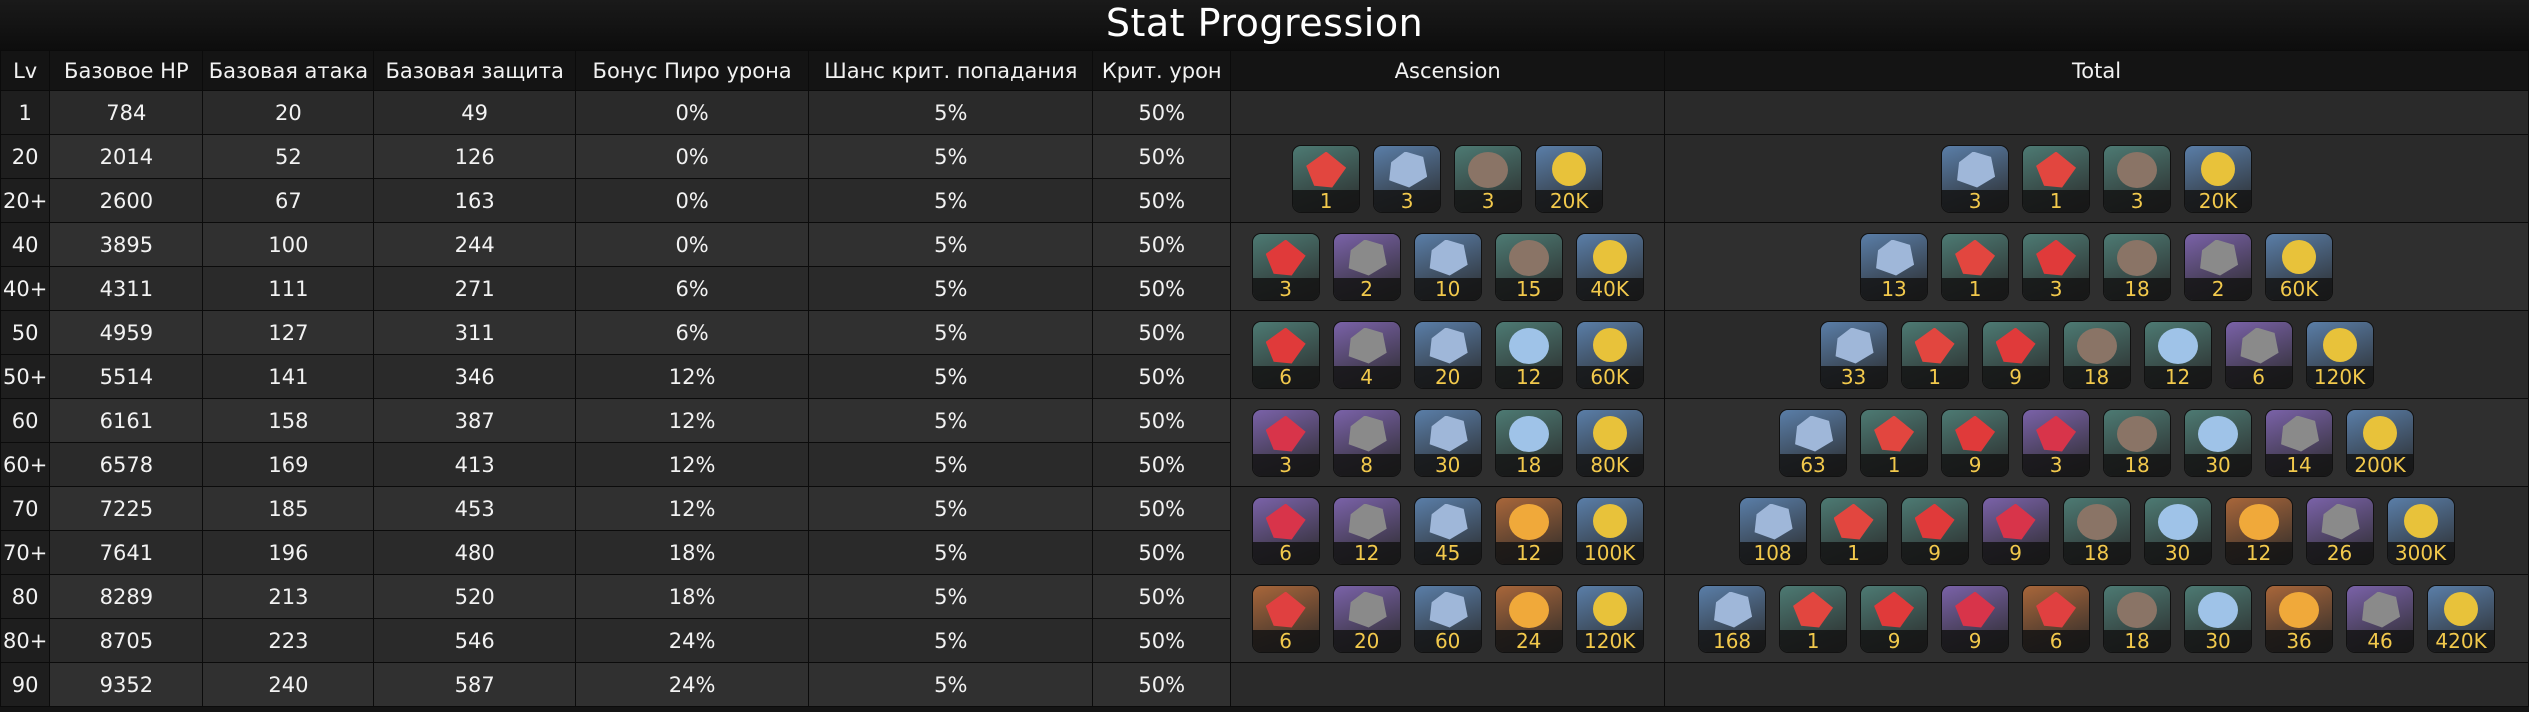  I want to click on material-item: 45, so click(1447, 530).